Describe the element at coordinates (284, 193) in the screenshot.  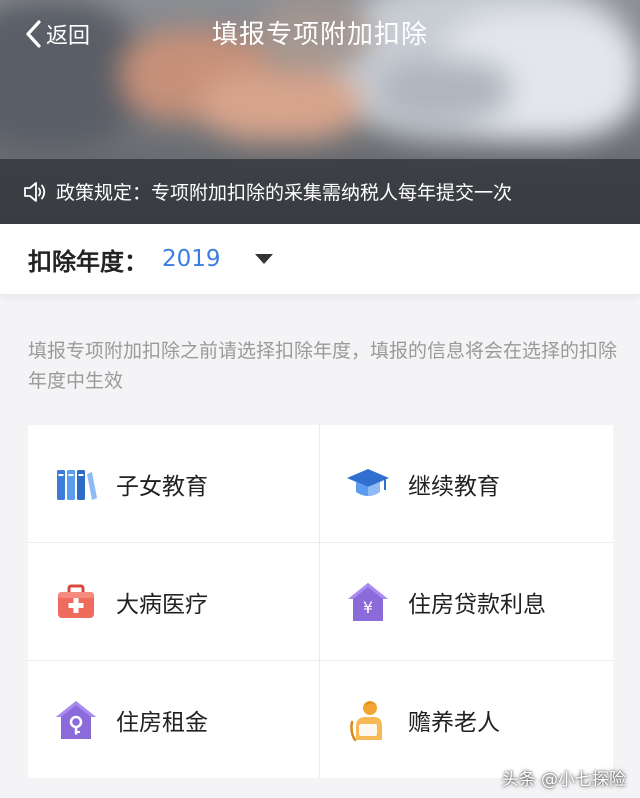
I see `policy-notice-text: 政策规定：专项附加扣除的采集需纳税人每年提交一次` at that location.